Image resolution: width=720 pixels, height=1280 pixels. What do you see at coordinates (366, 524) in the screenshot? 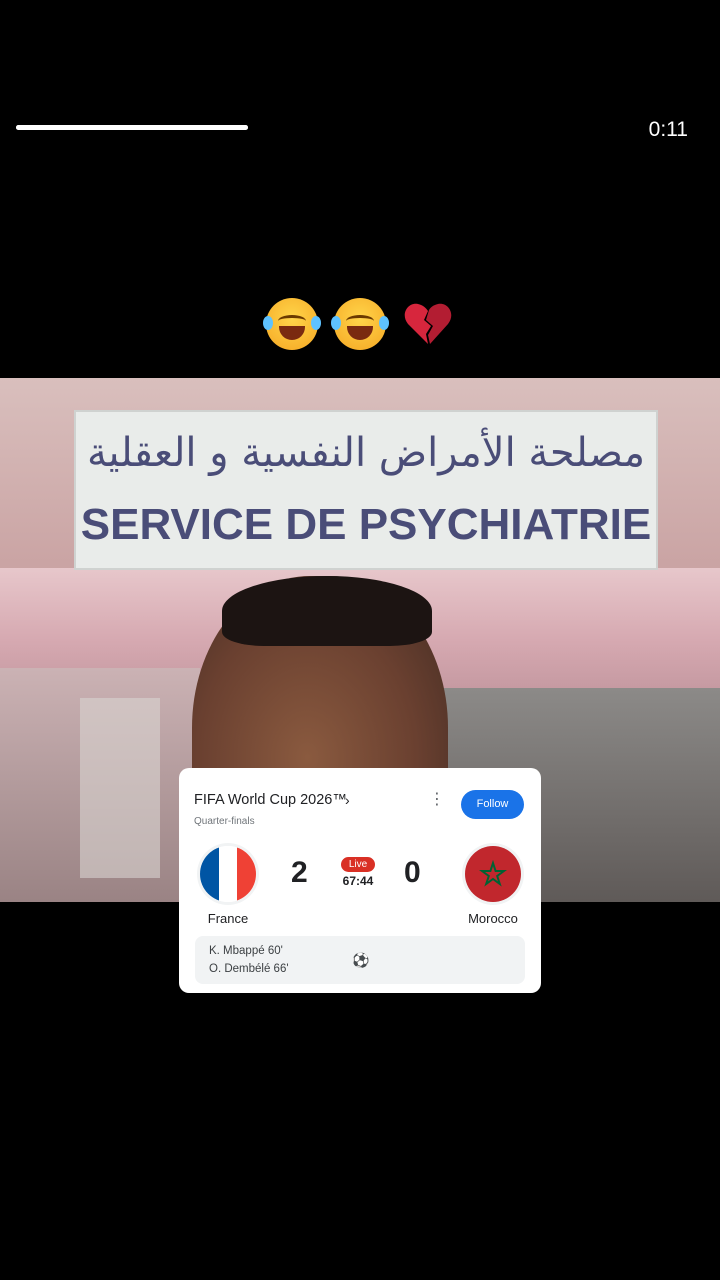
I see `sign-latin-text: SERVICE DE PSYCHIATRIE` at bounding box center [366, 524].